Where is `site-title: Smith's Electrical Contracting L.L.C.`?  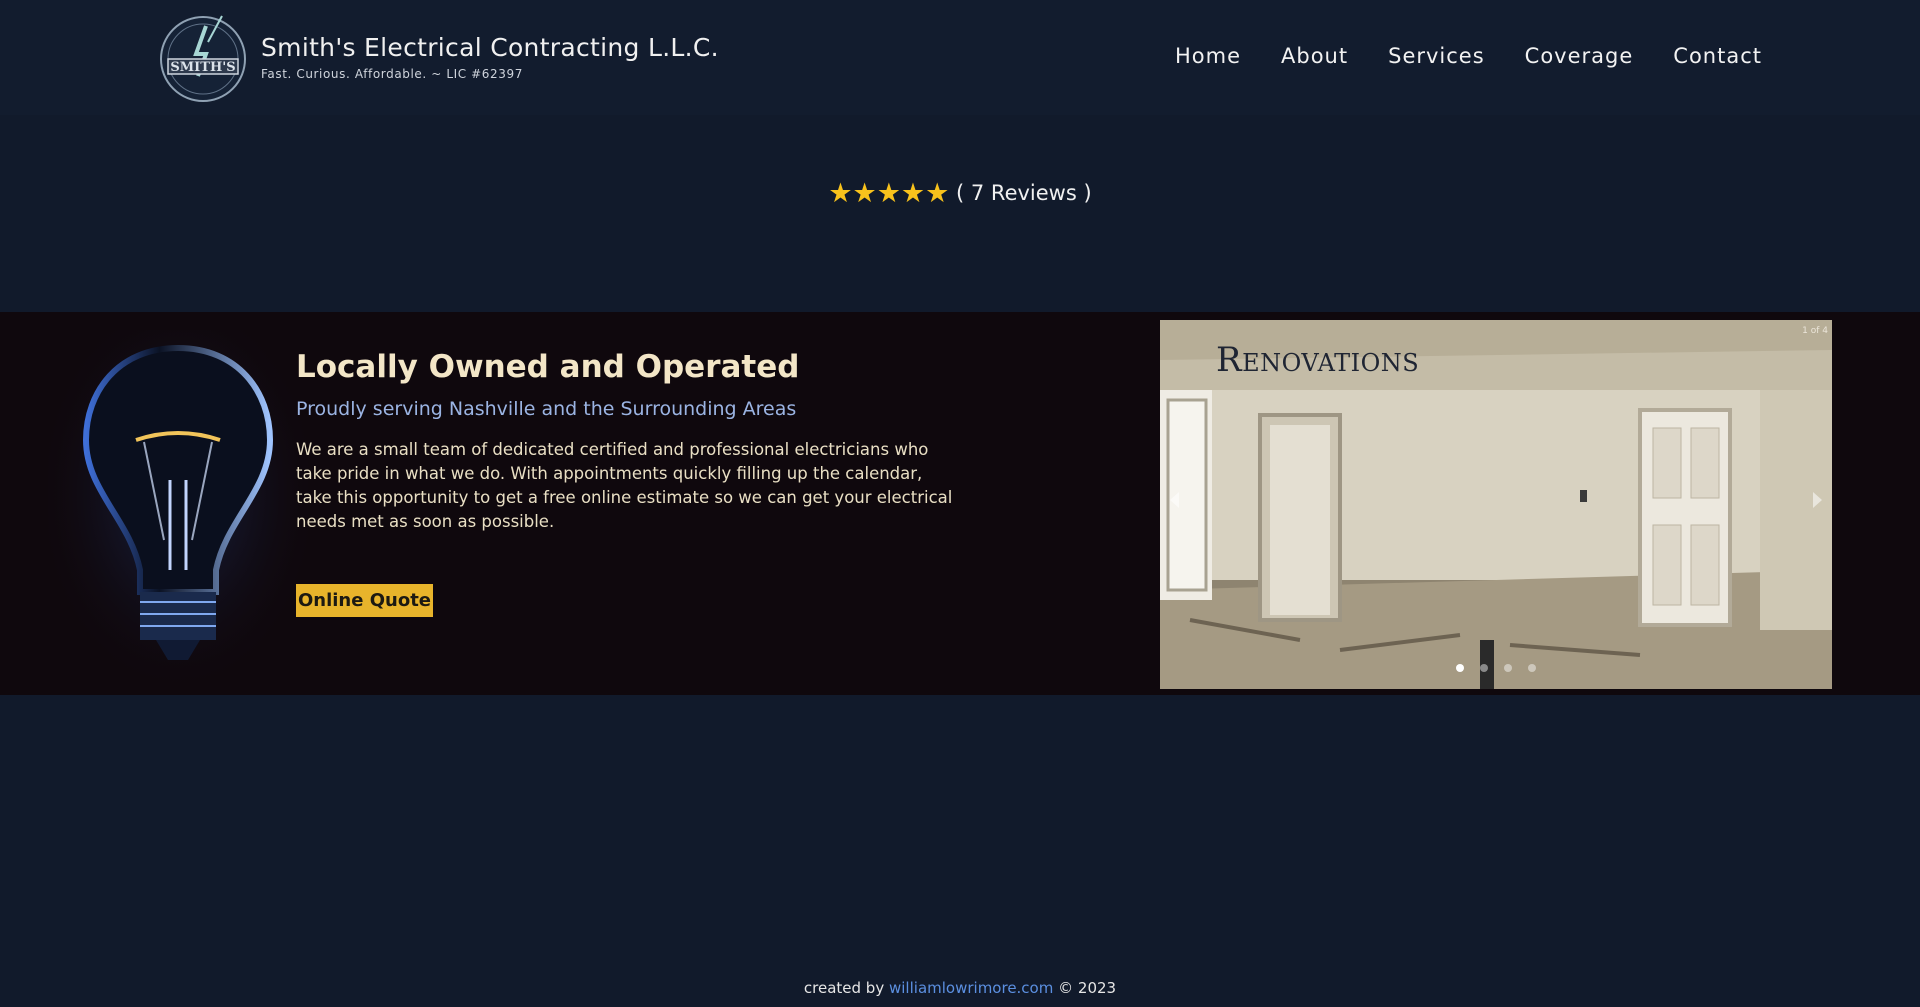 site-title: Smith's Electrical Contracting L.L.C. is located at coordinates (490, 47).